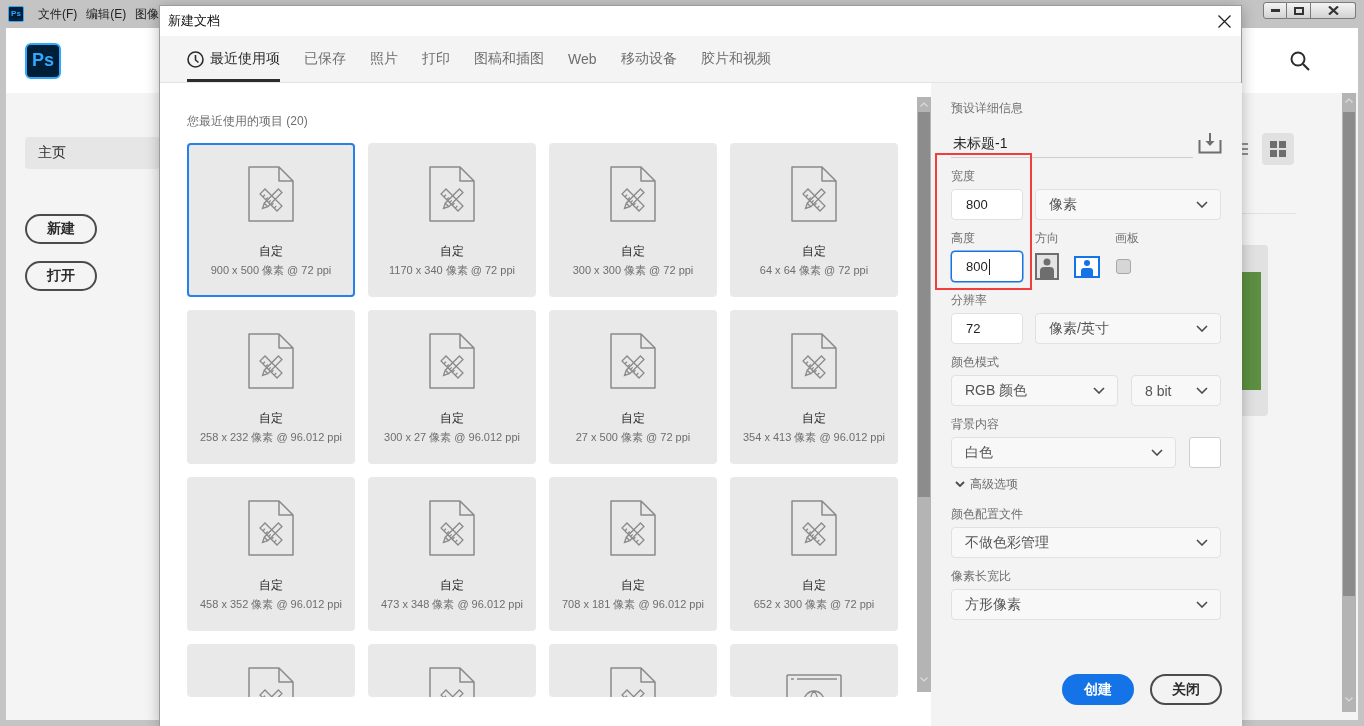 The image size is (1364, 726). I want to click on clock-icon, so click(195, 59).